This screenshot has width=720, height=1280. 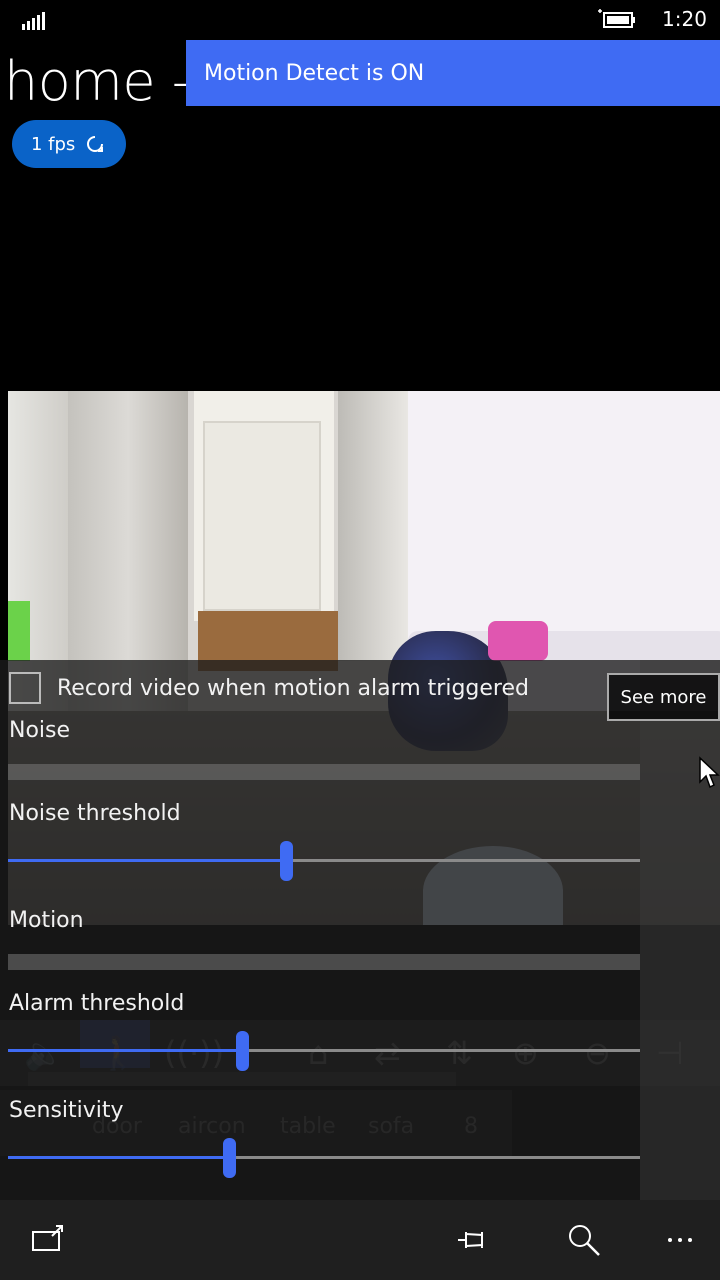 I want to click on fps-label: 1 fps, so click(x=53, y=144).